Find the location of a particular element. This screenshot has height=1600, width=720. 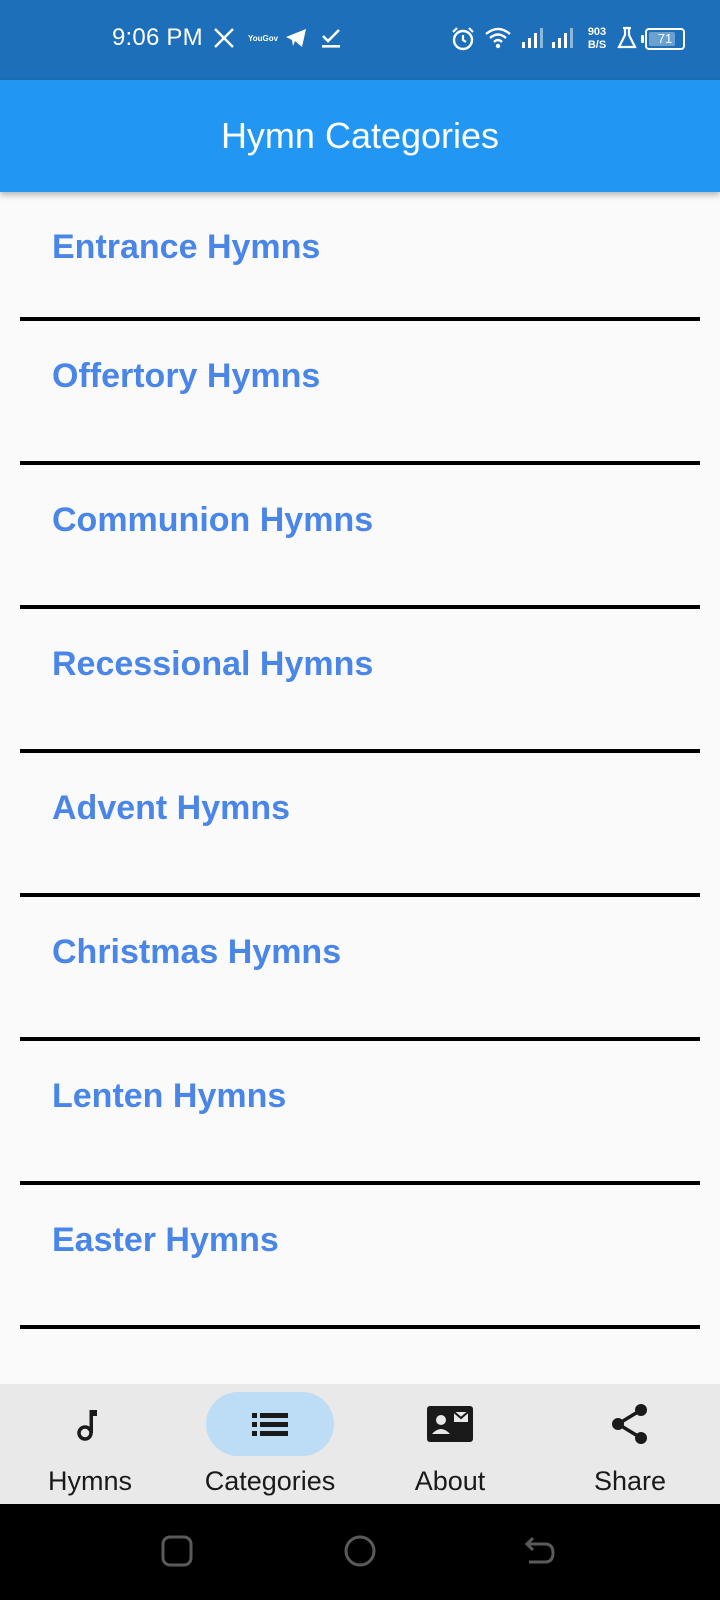

system-nav is located at coordinates (360, 1552).